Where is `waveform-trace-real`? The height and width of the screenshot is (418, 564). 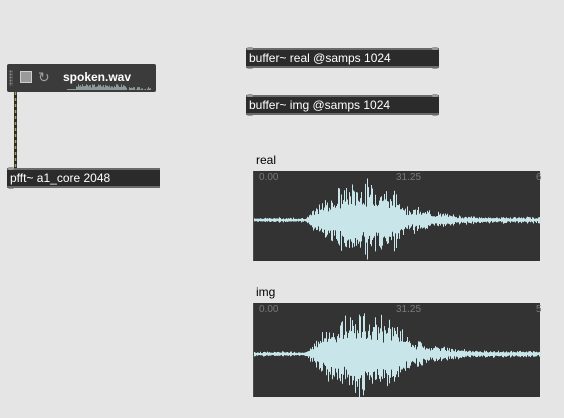
waveform-trace-real is located at coordinates (397, 219).